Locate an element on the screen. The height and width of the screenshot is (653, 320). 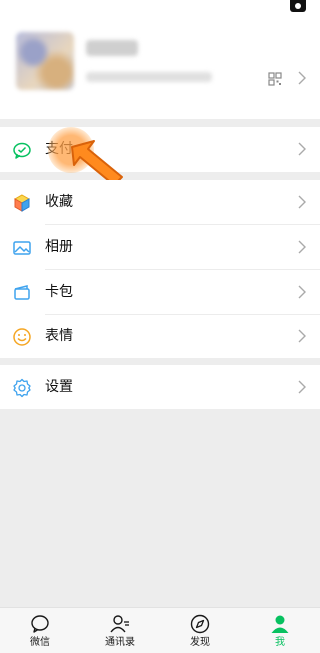
menu-item-stickers: 表情 is located at coordinates (160, 336).